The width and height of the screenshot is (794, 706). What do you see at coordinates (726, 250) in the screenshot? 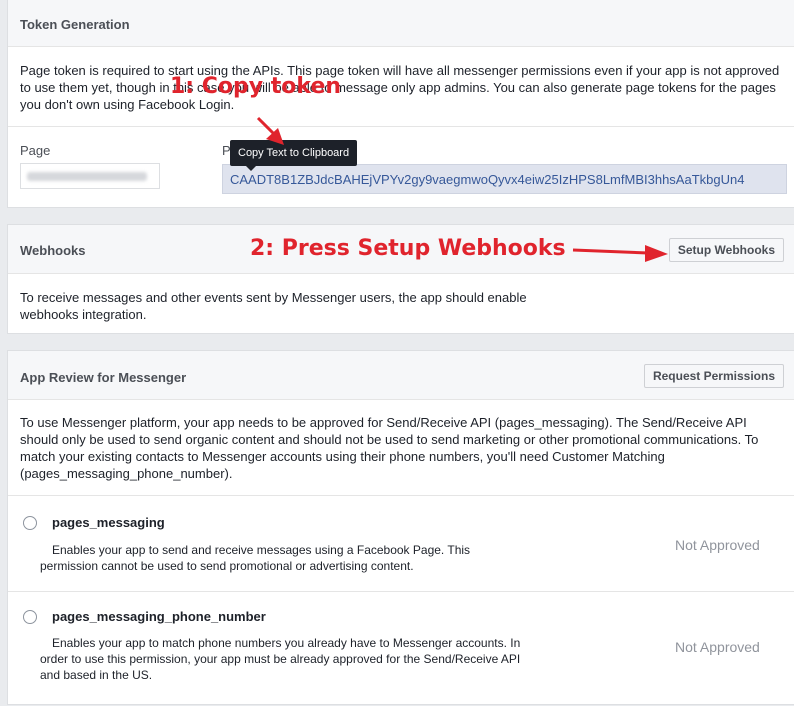
I see `setup-webhooks-button: Setup Webhooks` at bounding box center [726, 250].